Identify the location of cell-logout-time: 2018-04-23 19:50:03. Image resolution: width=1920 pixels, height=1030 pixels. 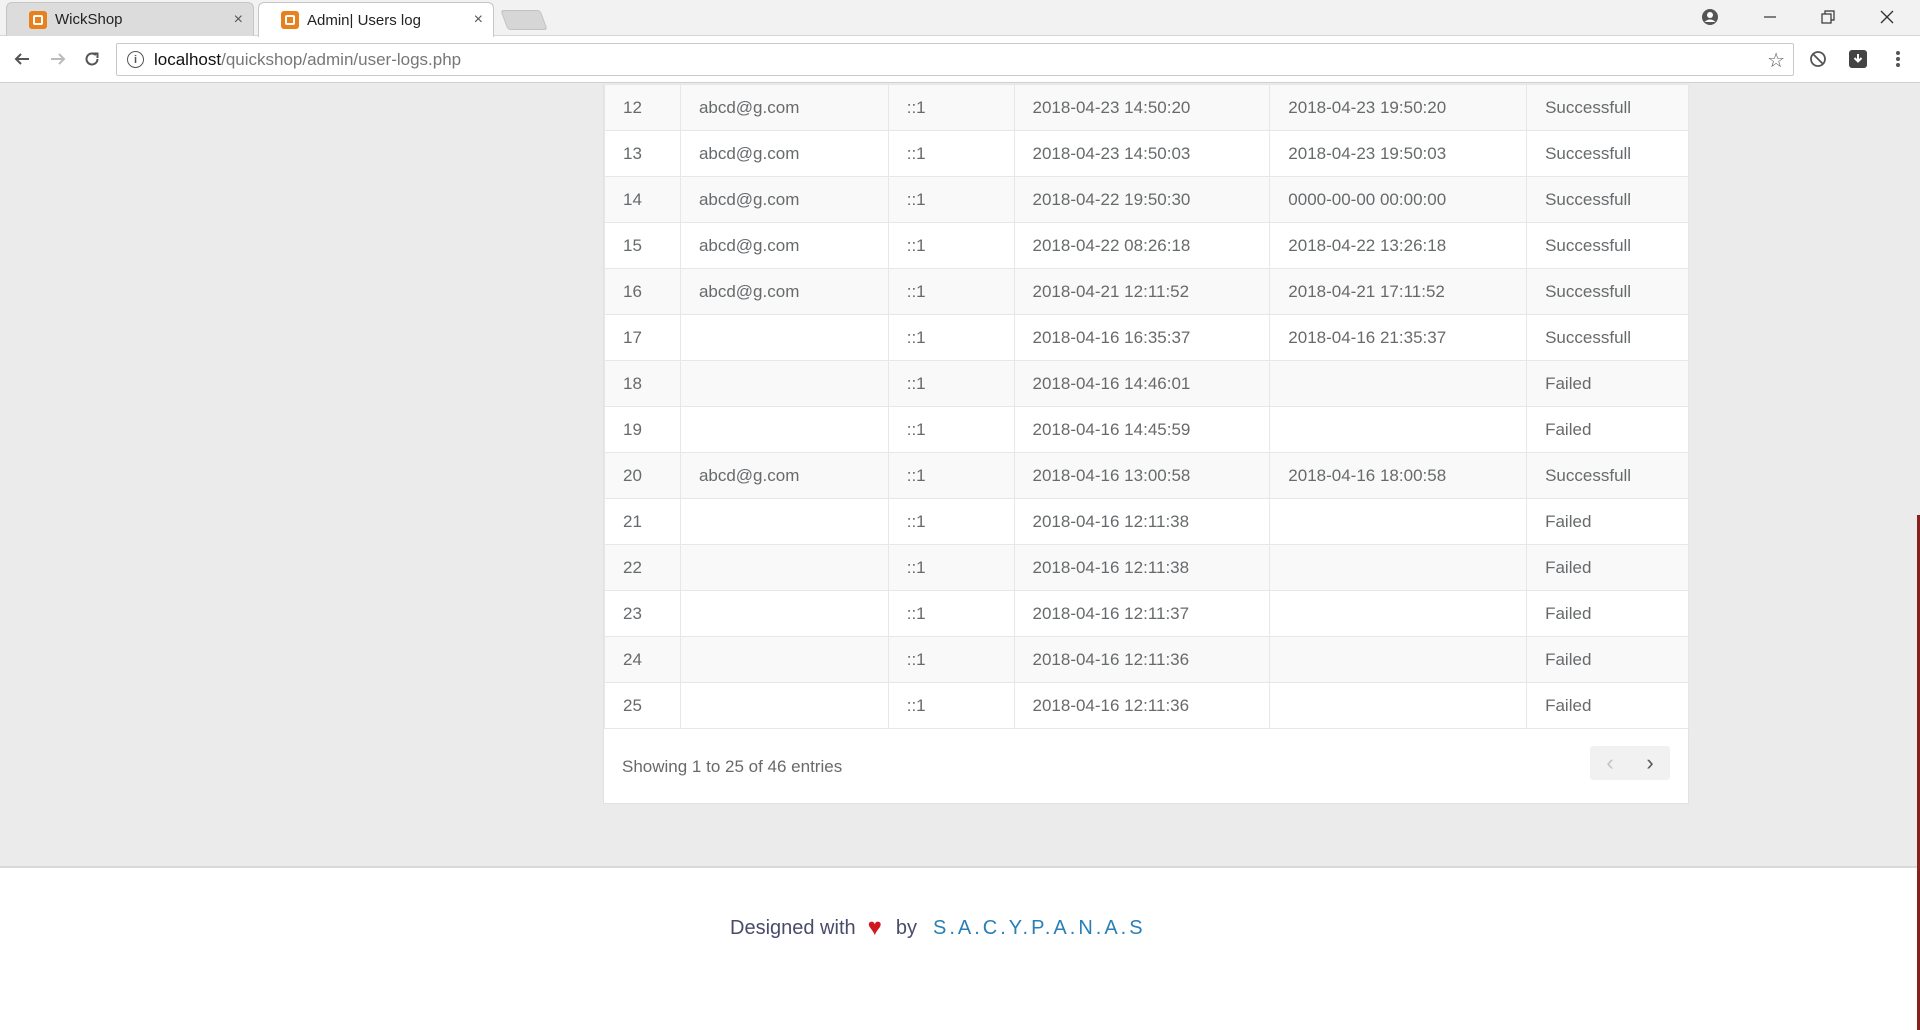
(1398, 153).